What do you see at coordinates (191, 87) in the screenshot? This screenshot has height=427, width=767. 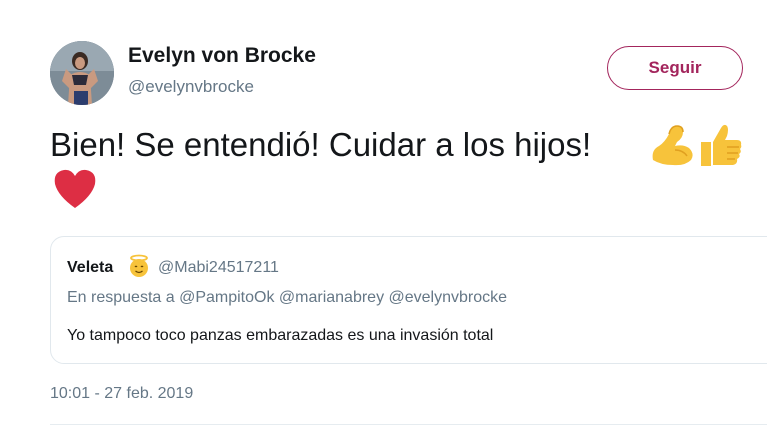 I see `author-handle: @evelynvbrocke` at bounding box center [191, 87].